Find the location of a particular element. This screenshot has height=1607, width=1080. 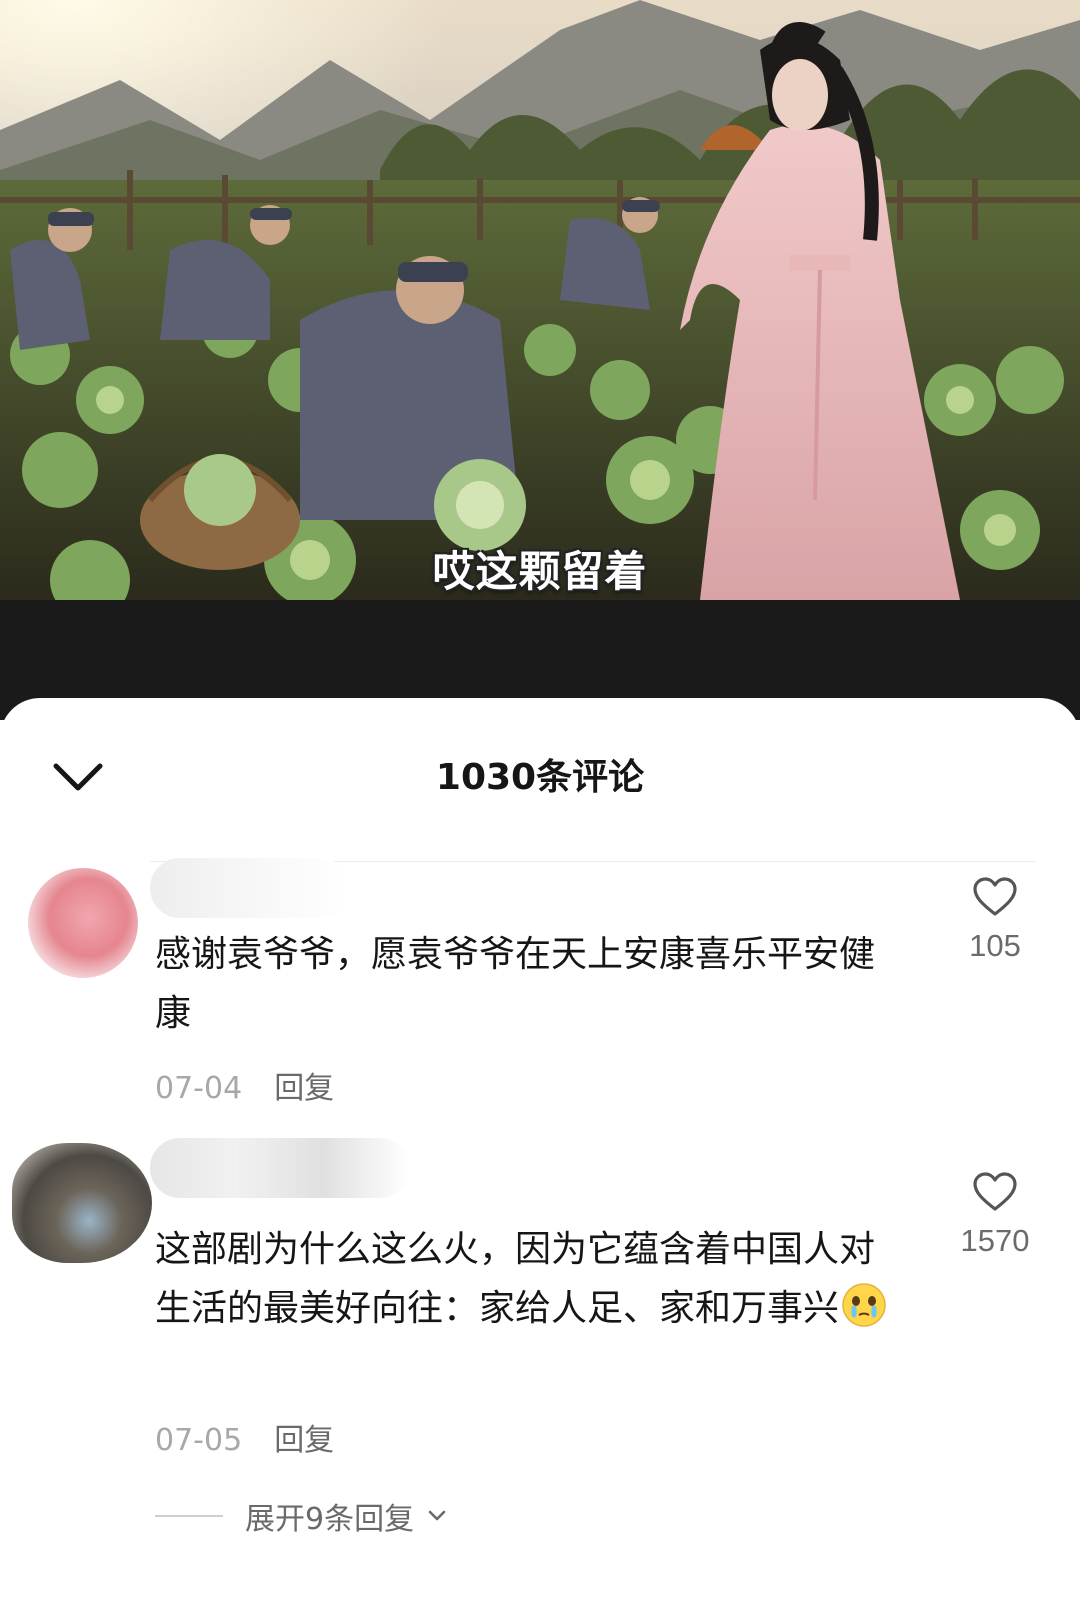

like-button: 105 is located at coordinates (995, 920).